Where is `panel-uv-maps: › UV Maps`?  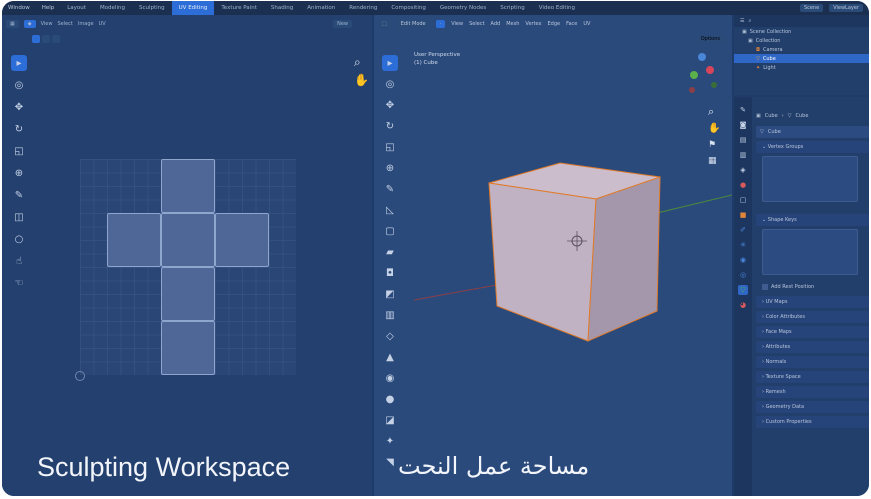 panel-uv-maps: › UV Maps is located at coordinates (812, 302).